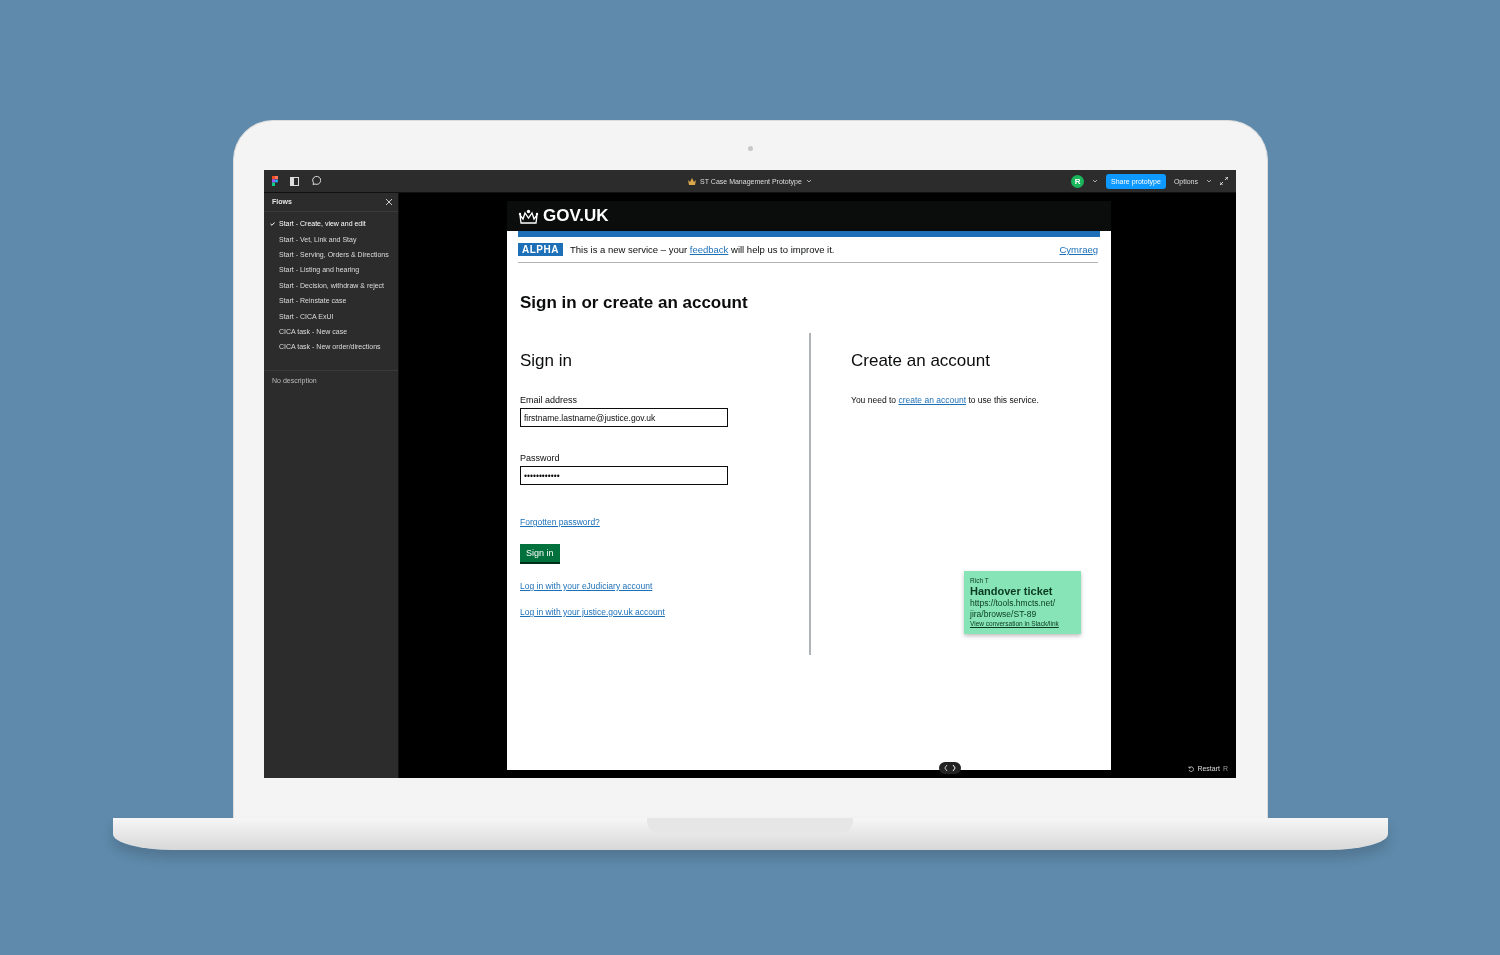 This screenshot has width=1500, height=955. Describe the element at coordinates (946, 768) in the screenshot. I see `back-icon` at that location.